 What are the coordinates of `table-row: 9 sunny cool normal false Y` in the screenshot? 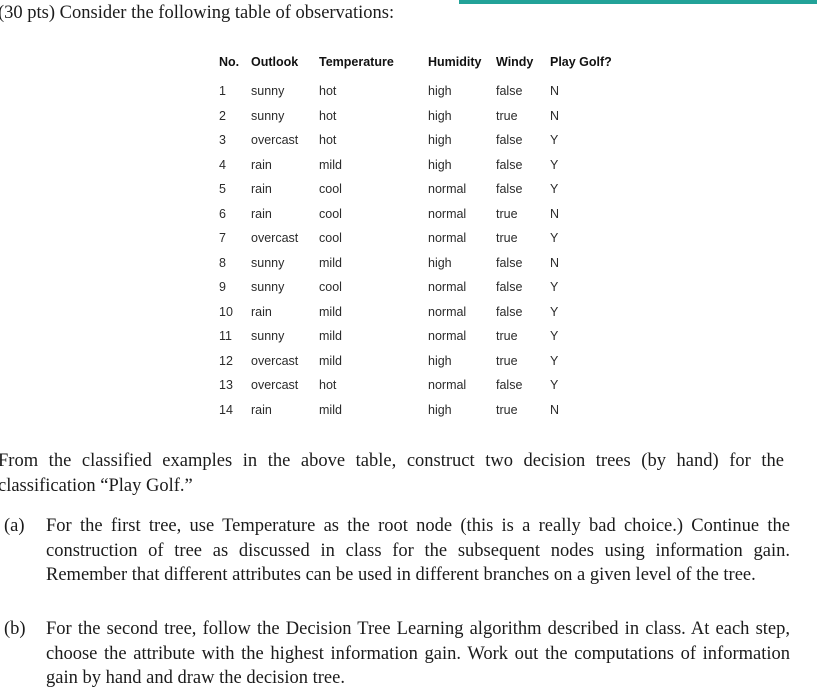 It's located at (415, 287).